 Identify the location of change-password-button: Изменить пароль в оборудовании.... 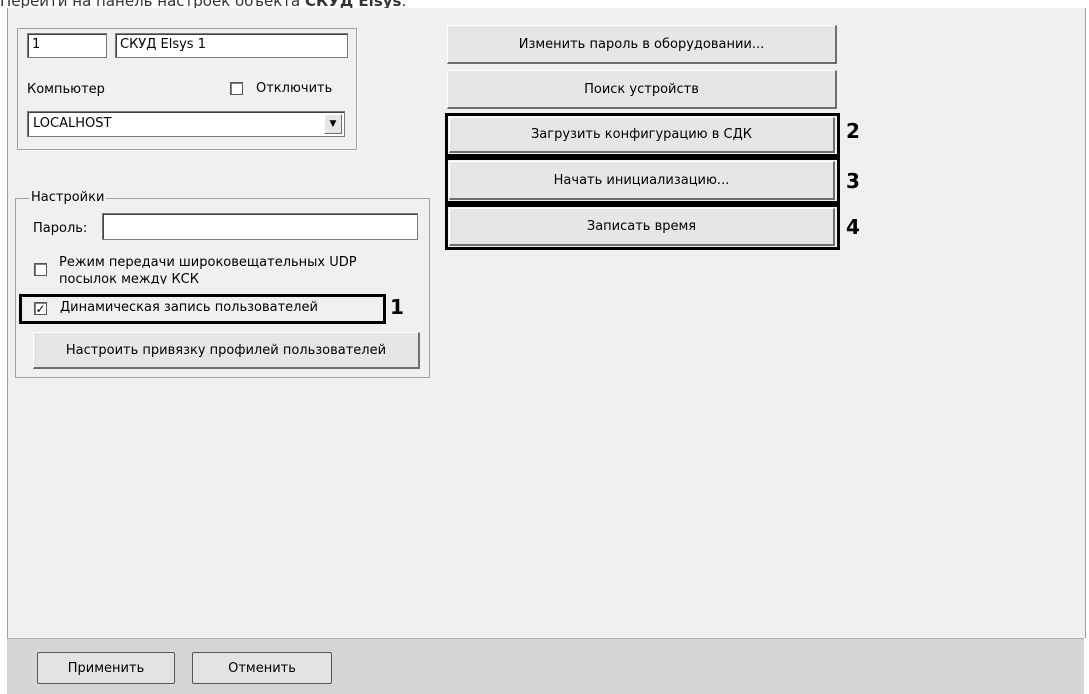
(642, 44).